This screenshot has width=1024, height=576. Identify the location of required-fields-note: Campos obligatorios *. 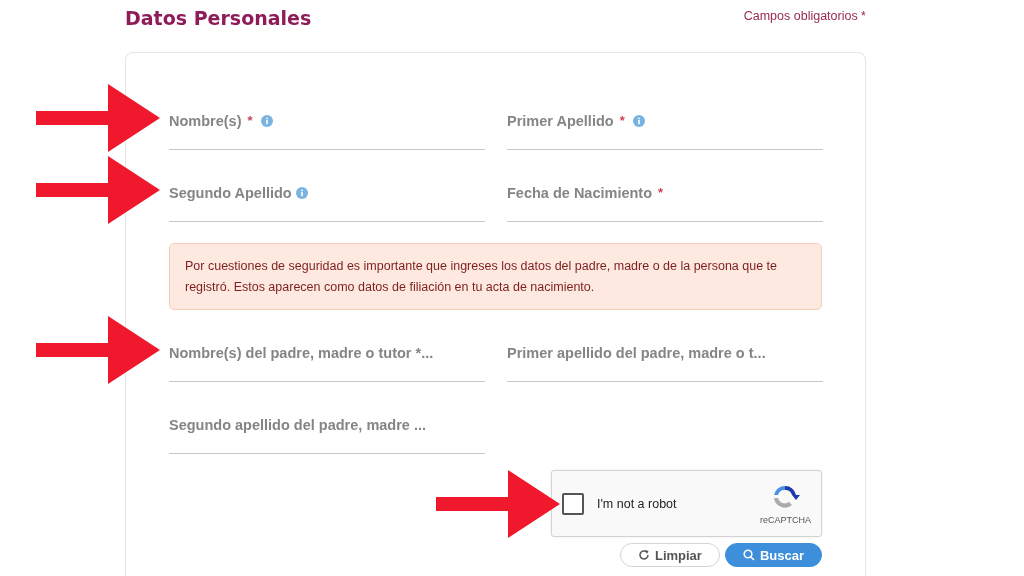
(804, 16).